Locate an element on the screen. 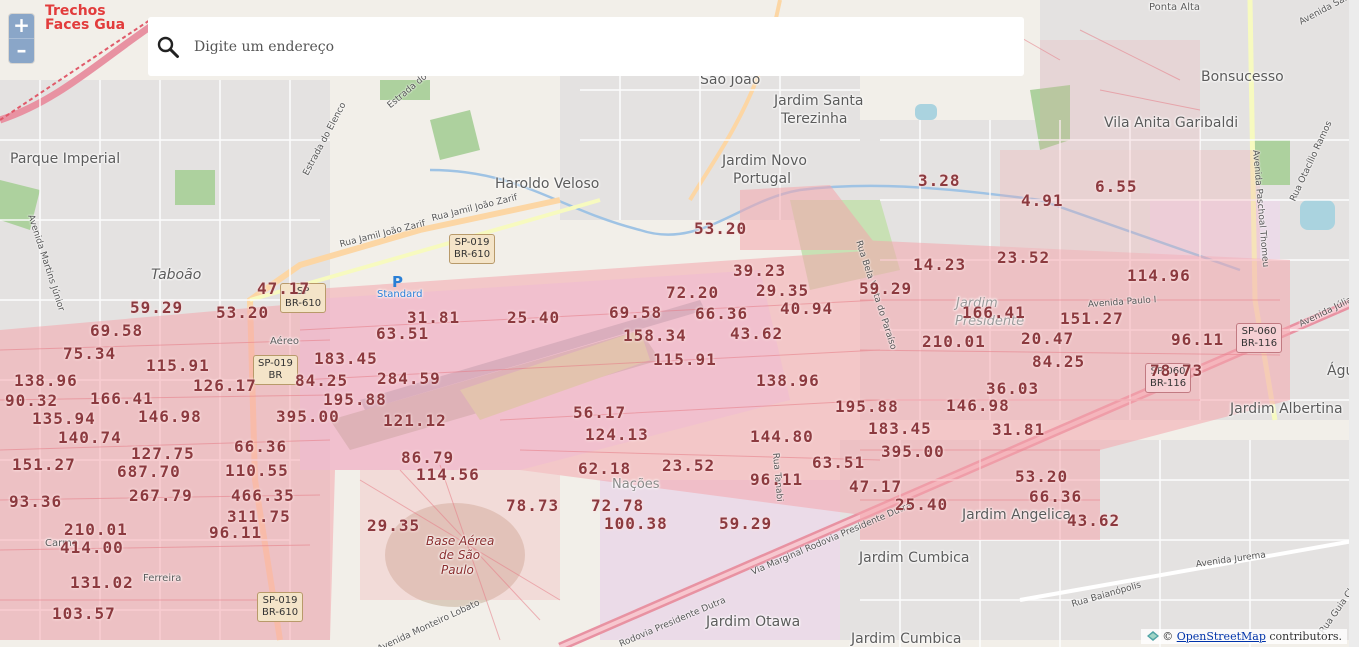 The width and height of the screenshot is (1359, 647). attribution-prefix: © is located at coordinates (1168, 636).